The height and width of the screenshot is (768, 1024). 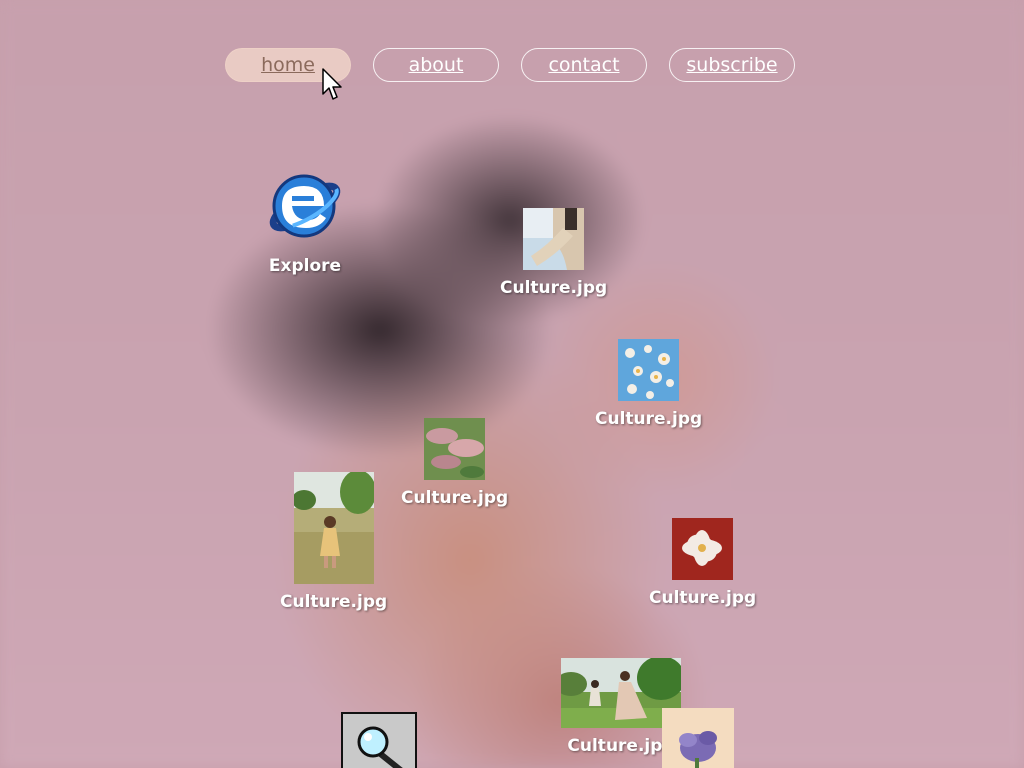 I want to click on explore-shortcut: Explore, so click(x=305, y=219).